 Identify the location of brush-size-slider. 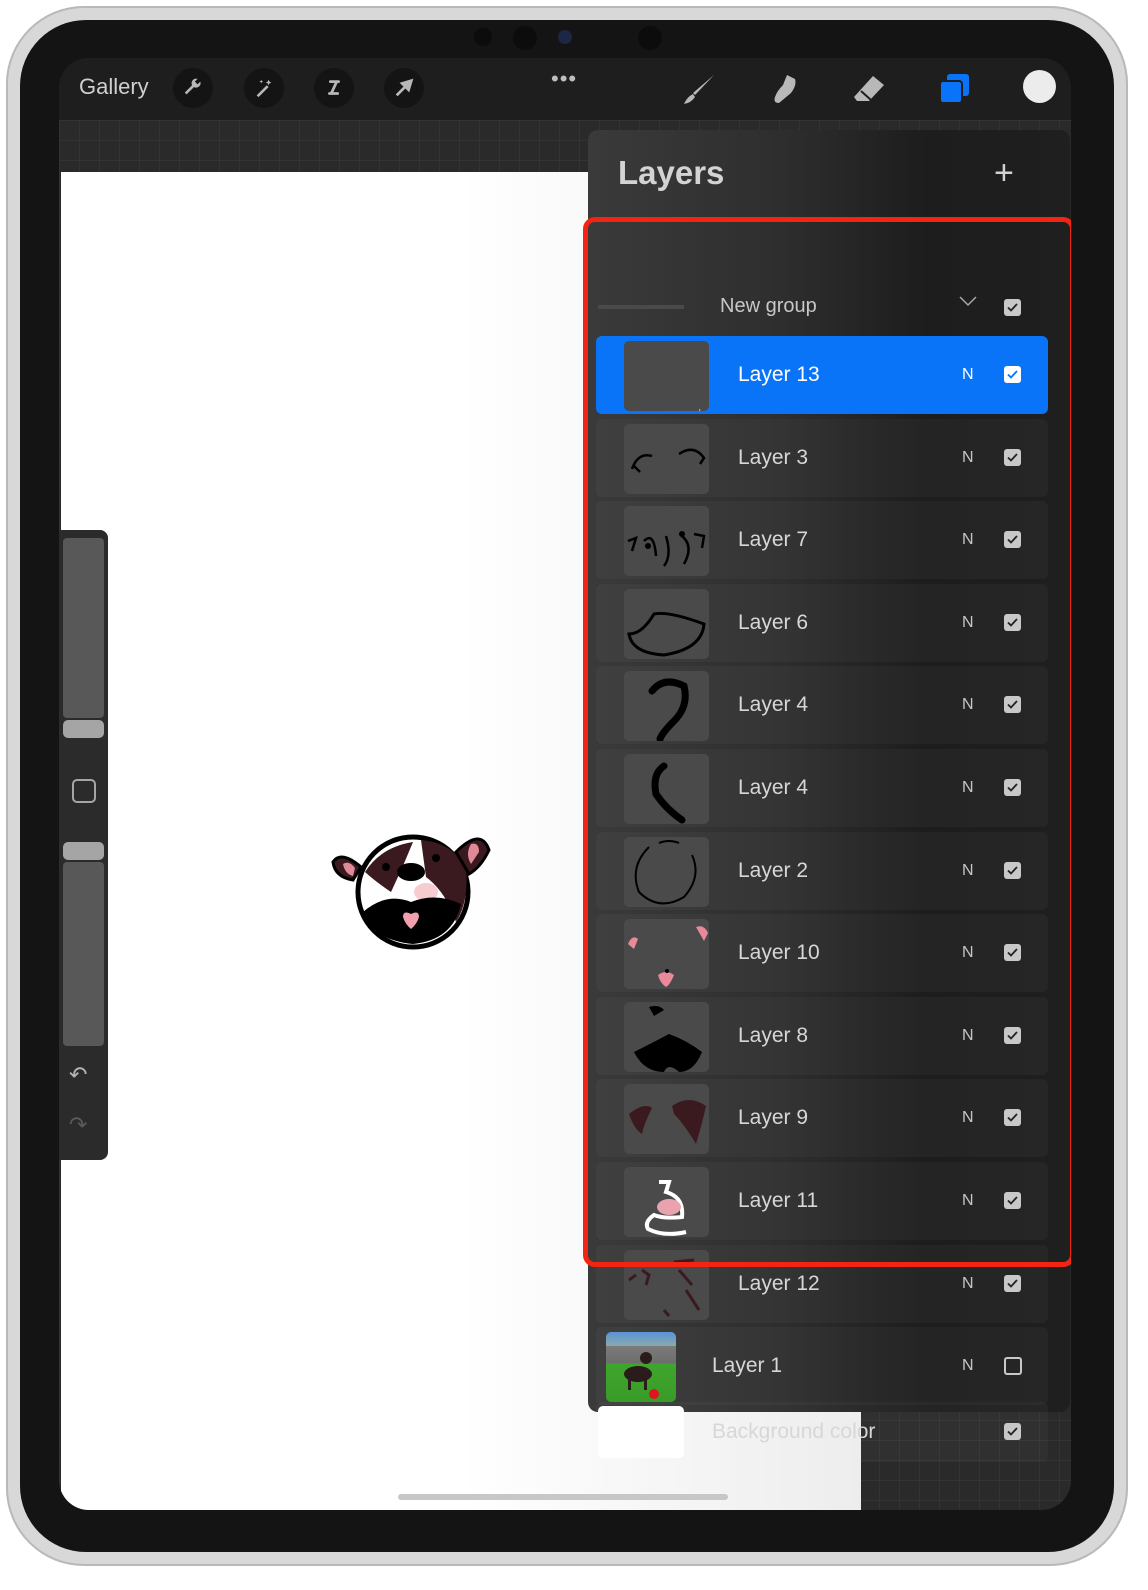
(83, 628).